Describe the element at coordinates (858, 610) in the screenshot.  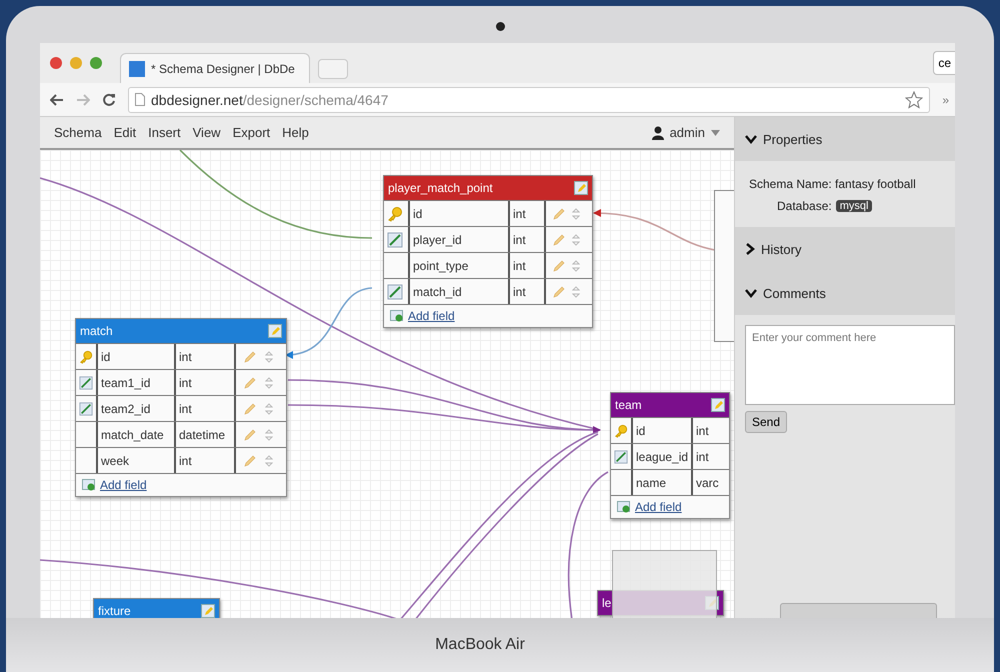
I see `panel-button` at that location.